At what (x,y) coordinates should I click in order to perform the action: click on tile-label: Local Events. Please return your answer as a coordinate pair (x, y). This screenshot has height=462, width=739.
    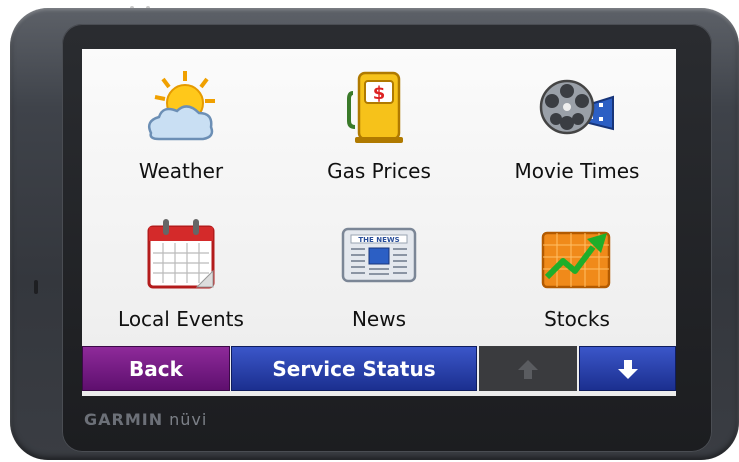
    Looking at the image, I should click on (181, 319).